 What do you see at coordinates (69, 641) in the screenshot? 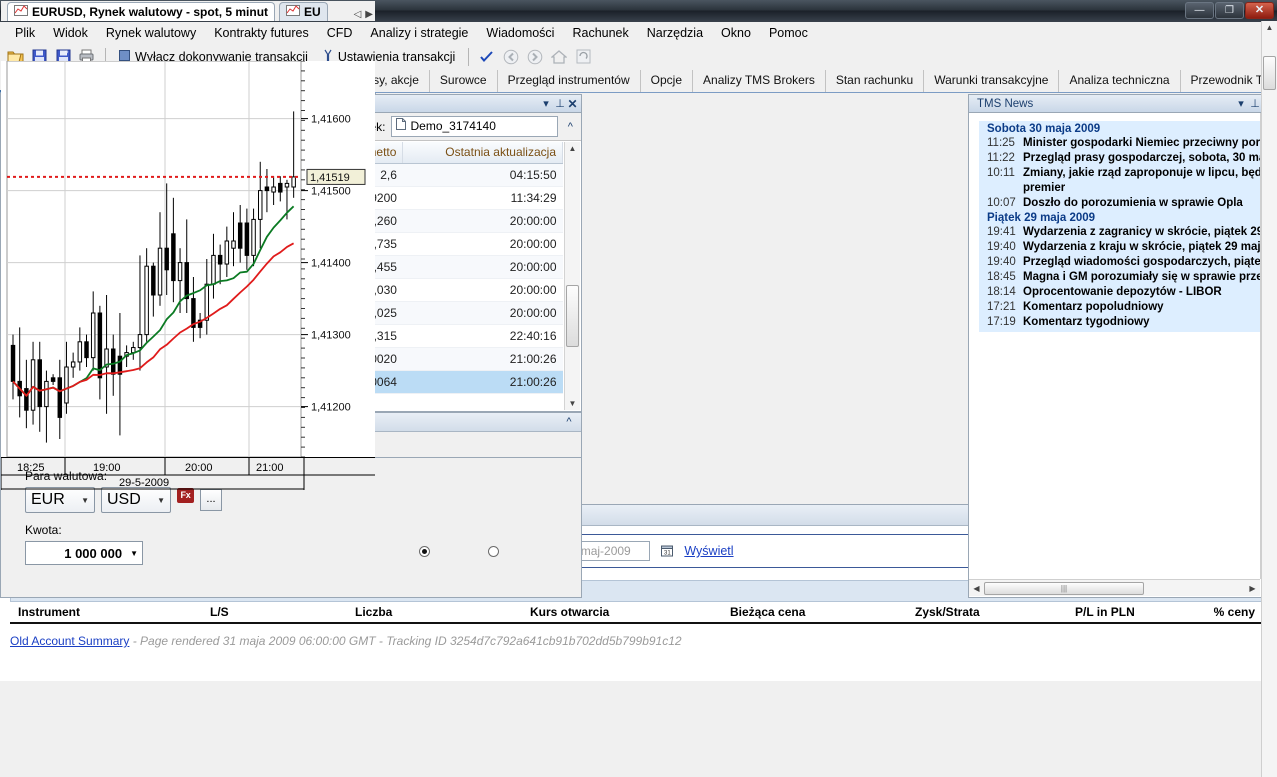
I see `old-account-summary-link: Old Account Summary` at bounding box center [69, 641].